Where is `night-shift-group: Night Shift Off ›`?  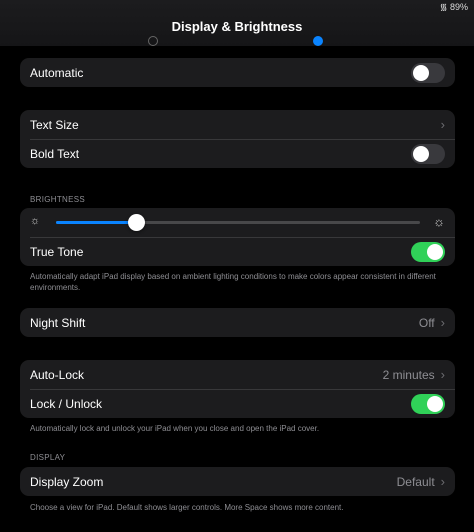
night-shift-group: Night Shift Off › is located at coordinates (237, 322).